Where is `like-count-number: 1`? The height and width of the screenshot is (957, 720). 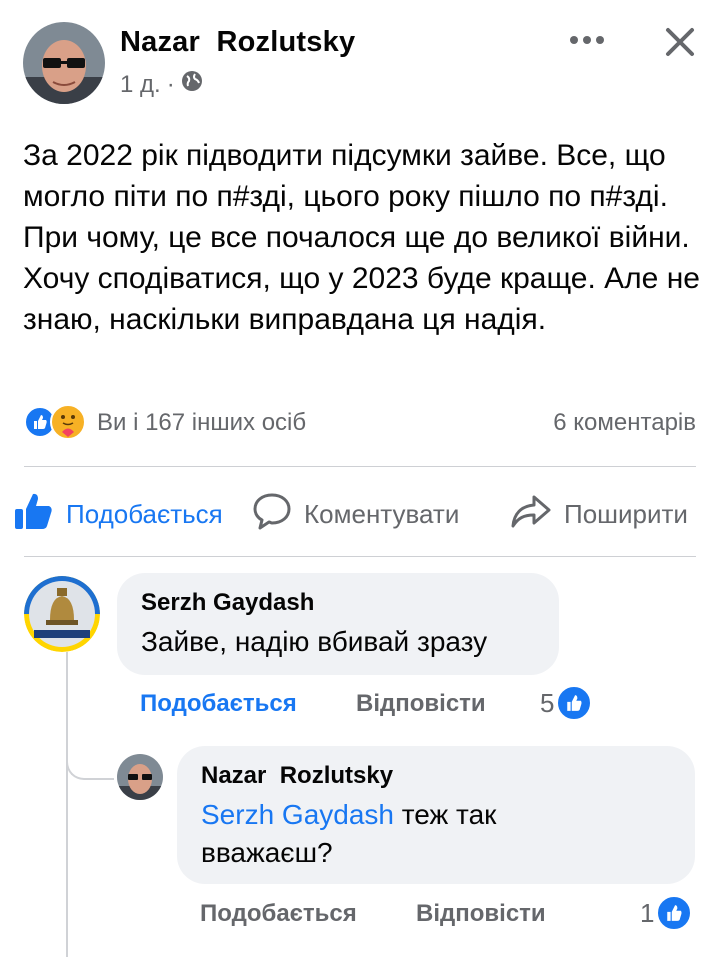 like-count-number: 1 is located at coordinates (647, 912).